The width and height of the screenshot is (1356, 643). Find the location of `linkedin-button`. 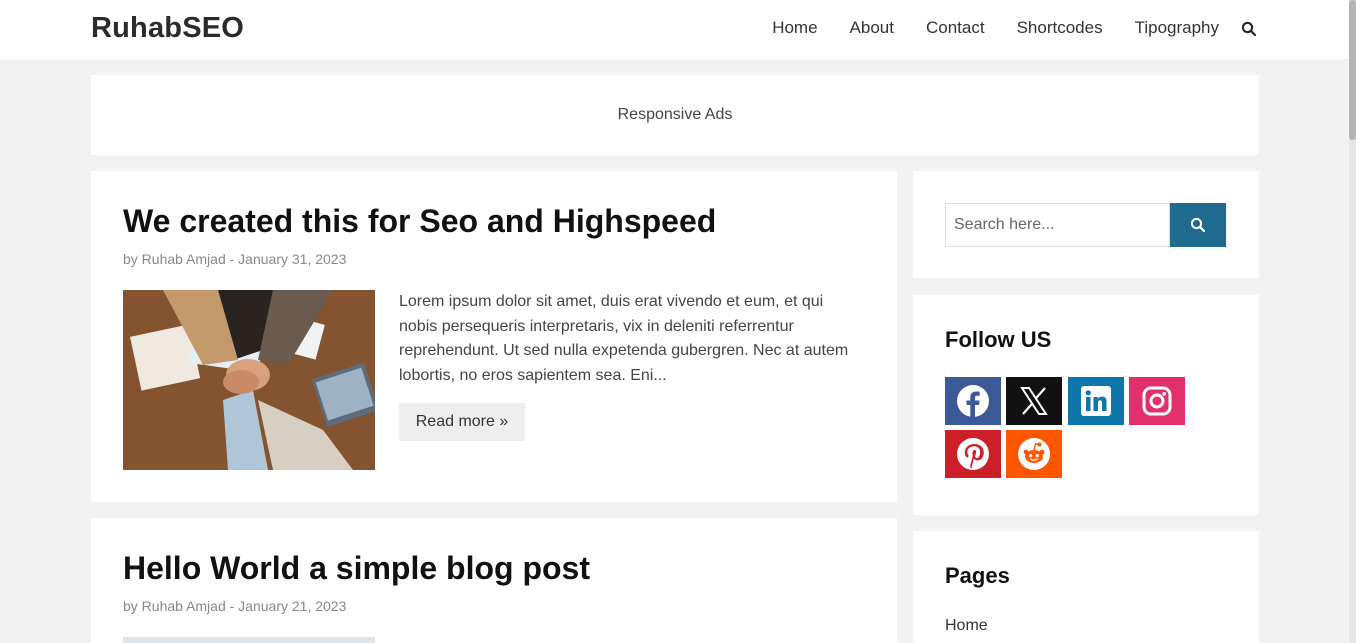

linkedin-button is located at coordinates (1096, 401).